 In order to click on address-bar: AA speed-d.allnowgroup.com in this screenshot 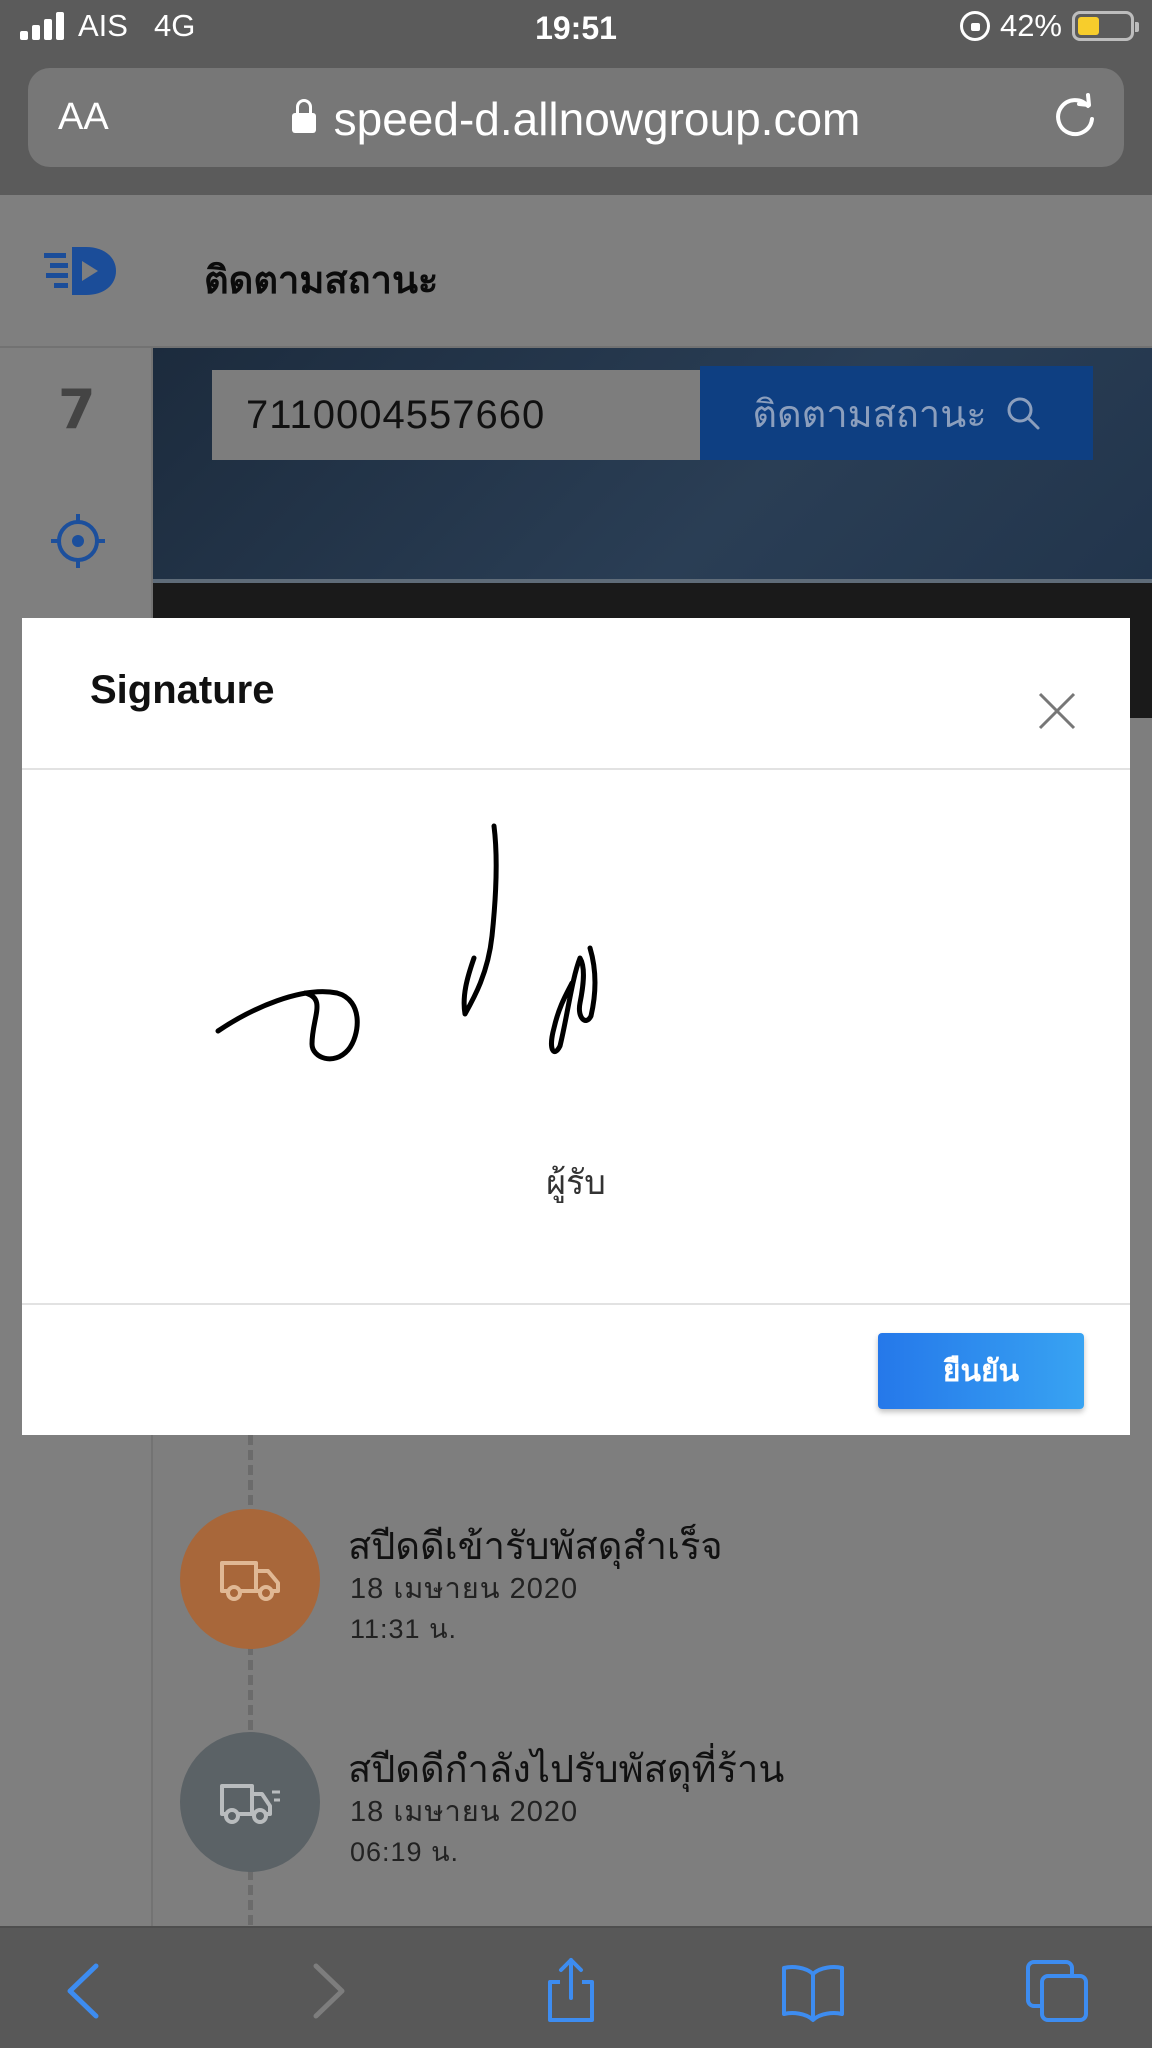, I will do `click(576, 117)`.